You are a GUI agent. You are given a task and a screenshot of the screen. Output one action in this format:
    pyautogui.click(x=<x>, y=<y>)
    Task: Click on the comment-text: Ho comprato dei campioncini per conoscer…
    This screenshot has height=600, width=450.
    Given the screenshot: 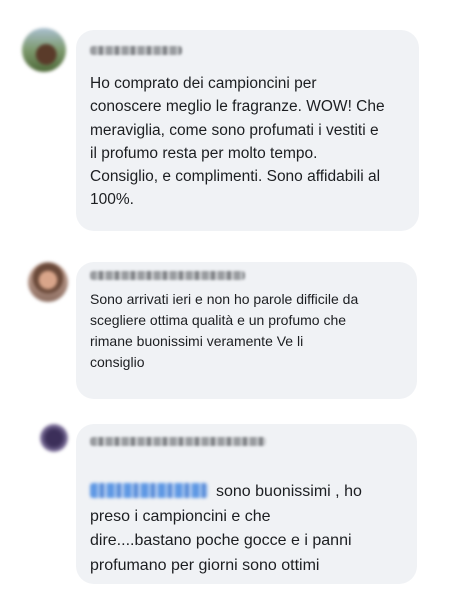 What is the action you would take?
    pyautogui.click(x=237, y=142)
    